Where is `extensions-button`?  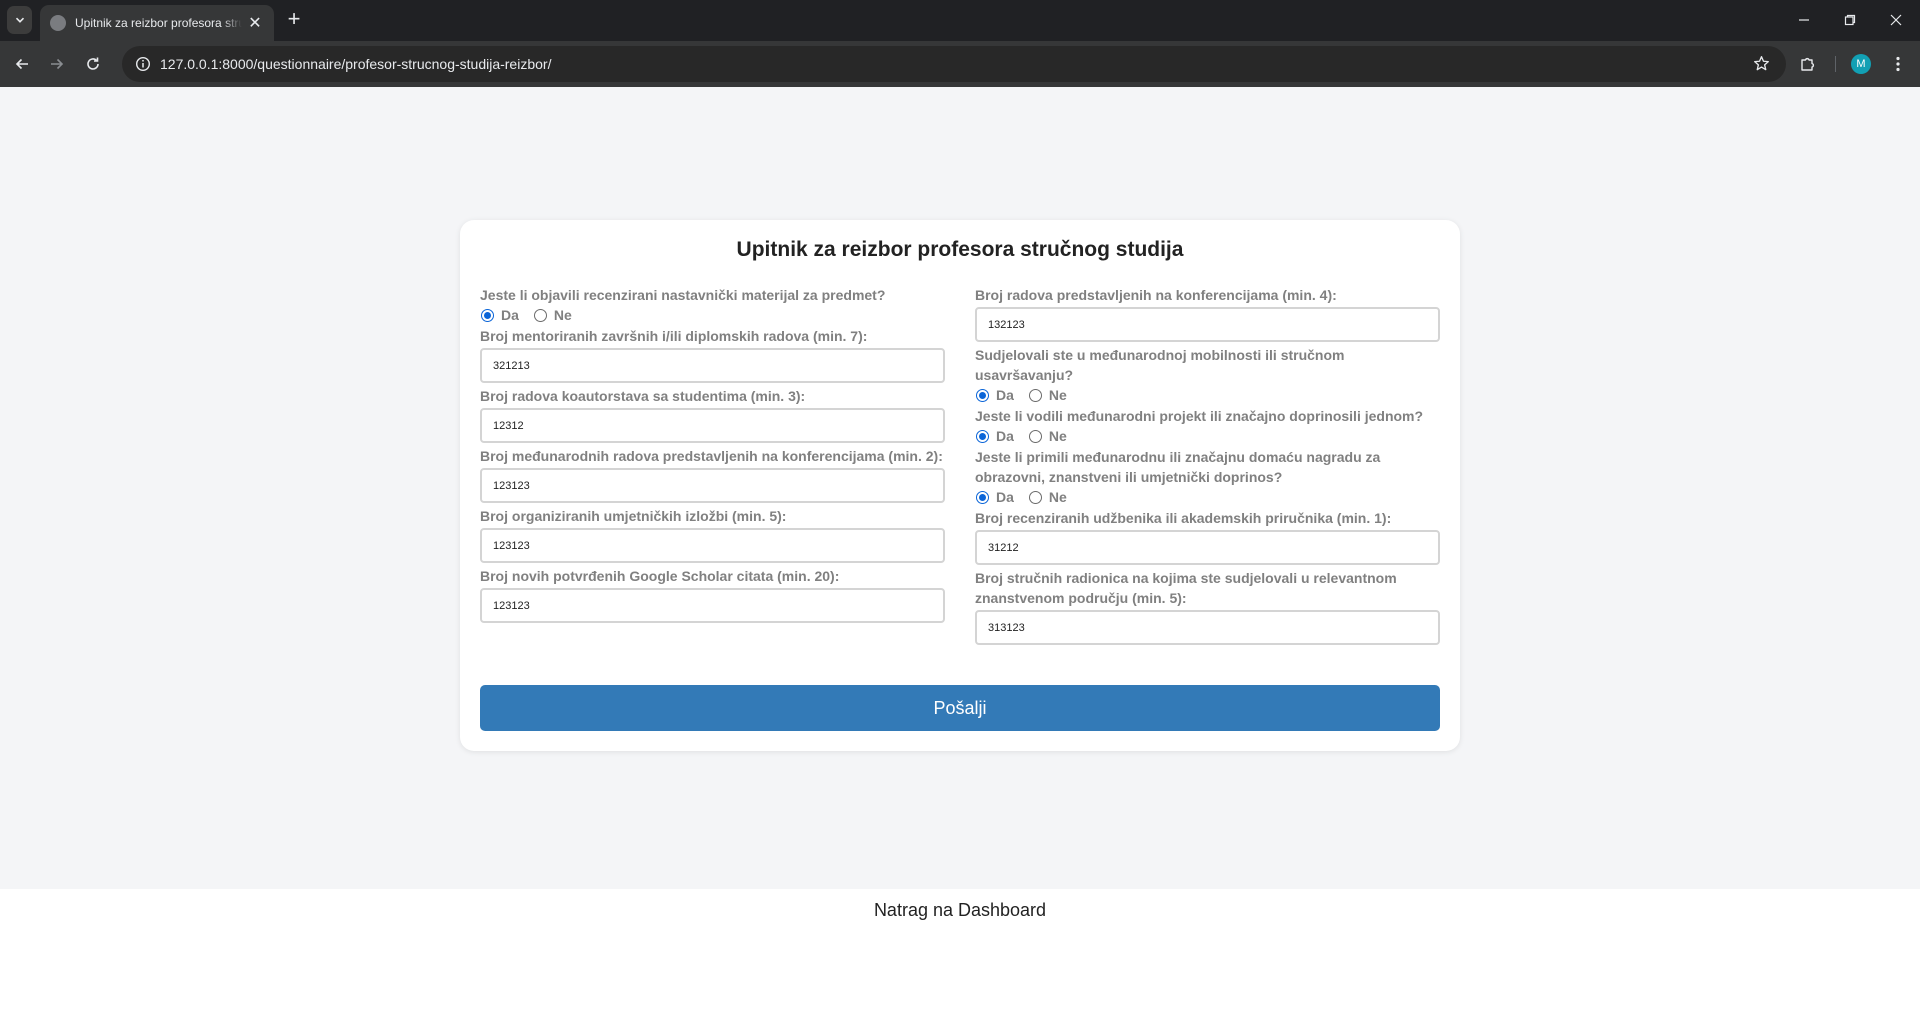 extensions-button is located at coordinates (1808, 64).